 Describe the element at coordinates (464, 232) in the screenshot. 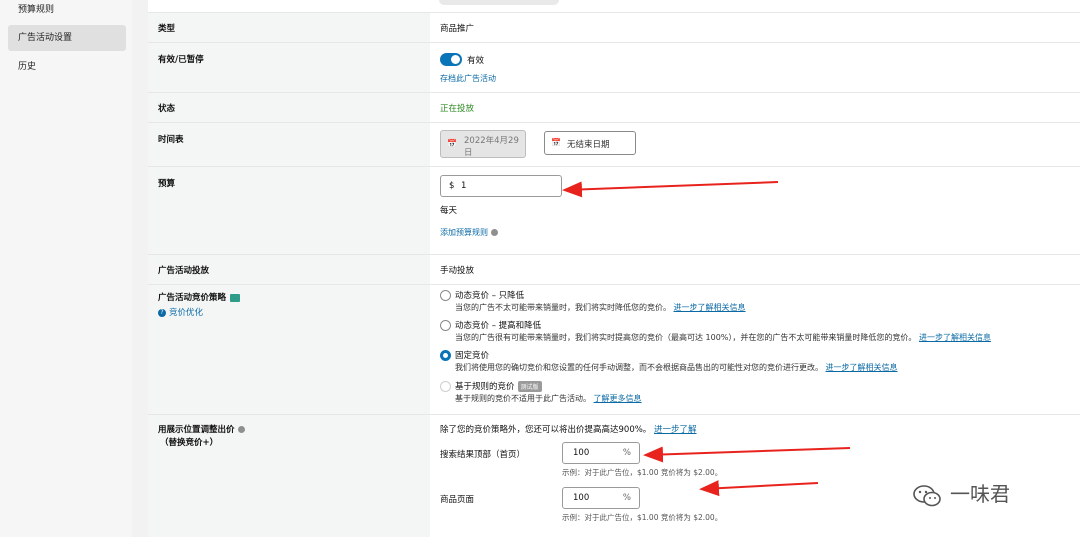

I see `add-budget-rule-text: 添加预算规则` at that location.